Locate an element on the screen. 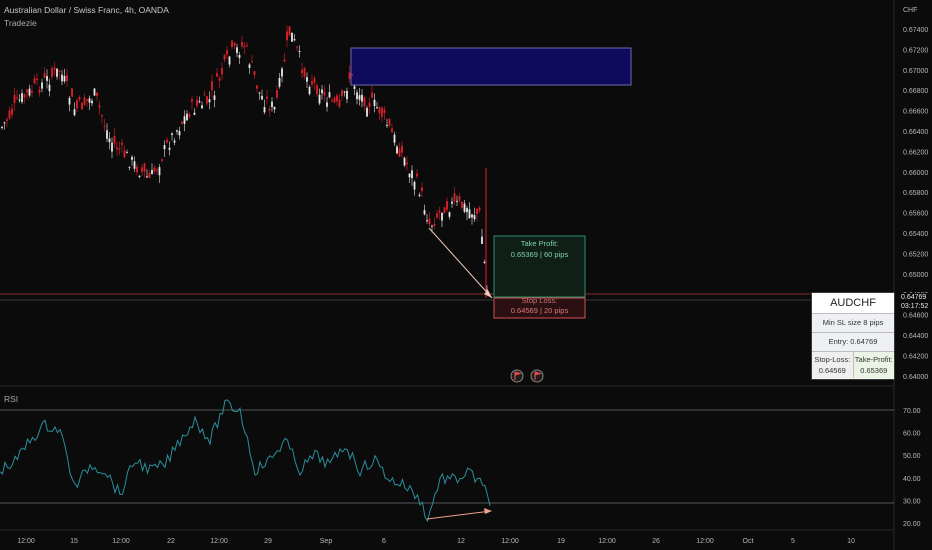 The image size is (932, 550). rsi-divergence-arrow is located at coordinates (459, 515).